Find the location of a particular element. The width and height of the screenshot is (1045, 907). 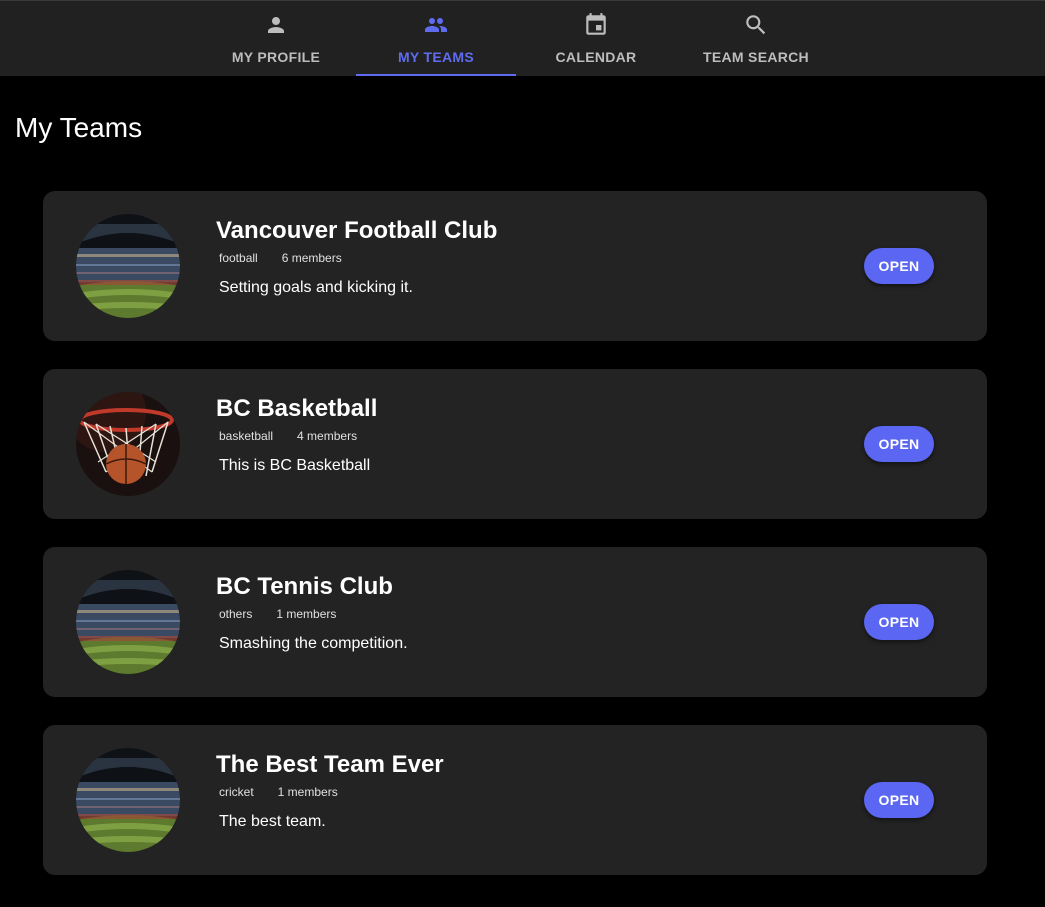

team-description: Setting goals and kicking it. is located at coordinates (316, 287).